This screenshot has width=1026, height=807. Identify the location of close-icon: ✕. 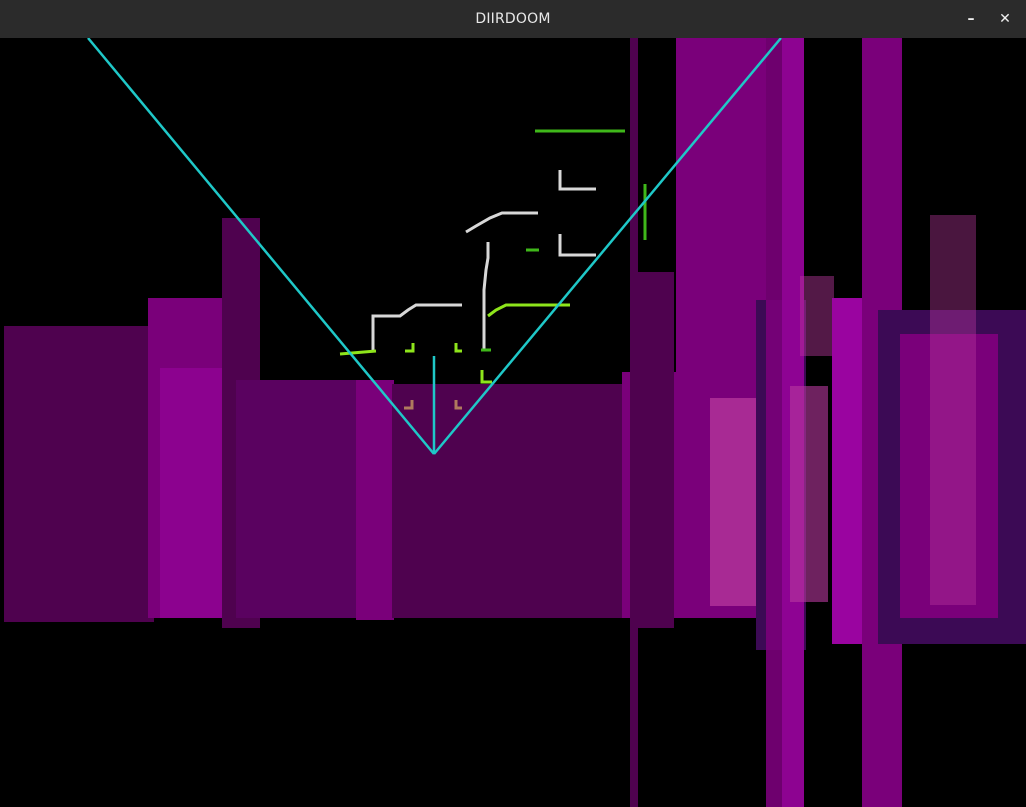
(1005, 19).